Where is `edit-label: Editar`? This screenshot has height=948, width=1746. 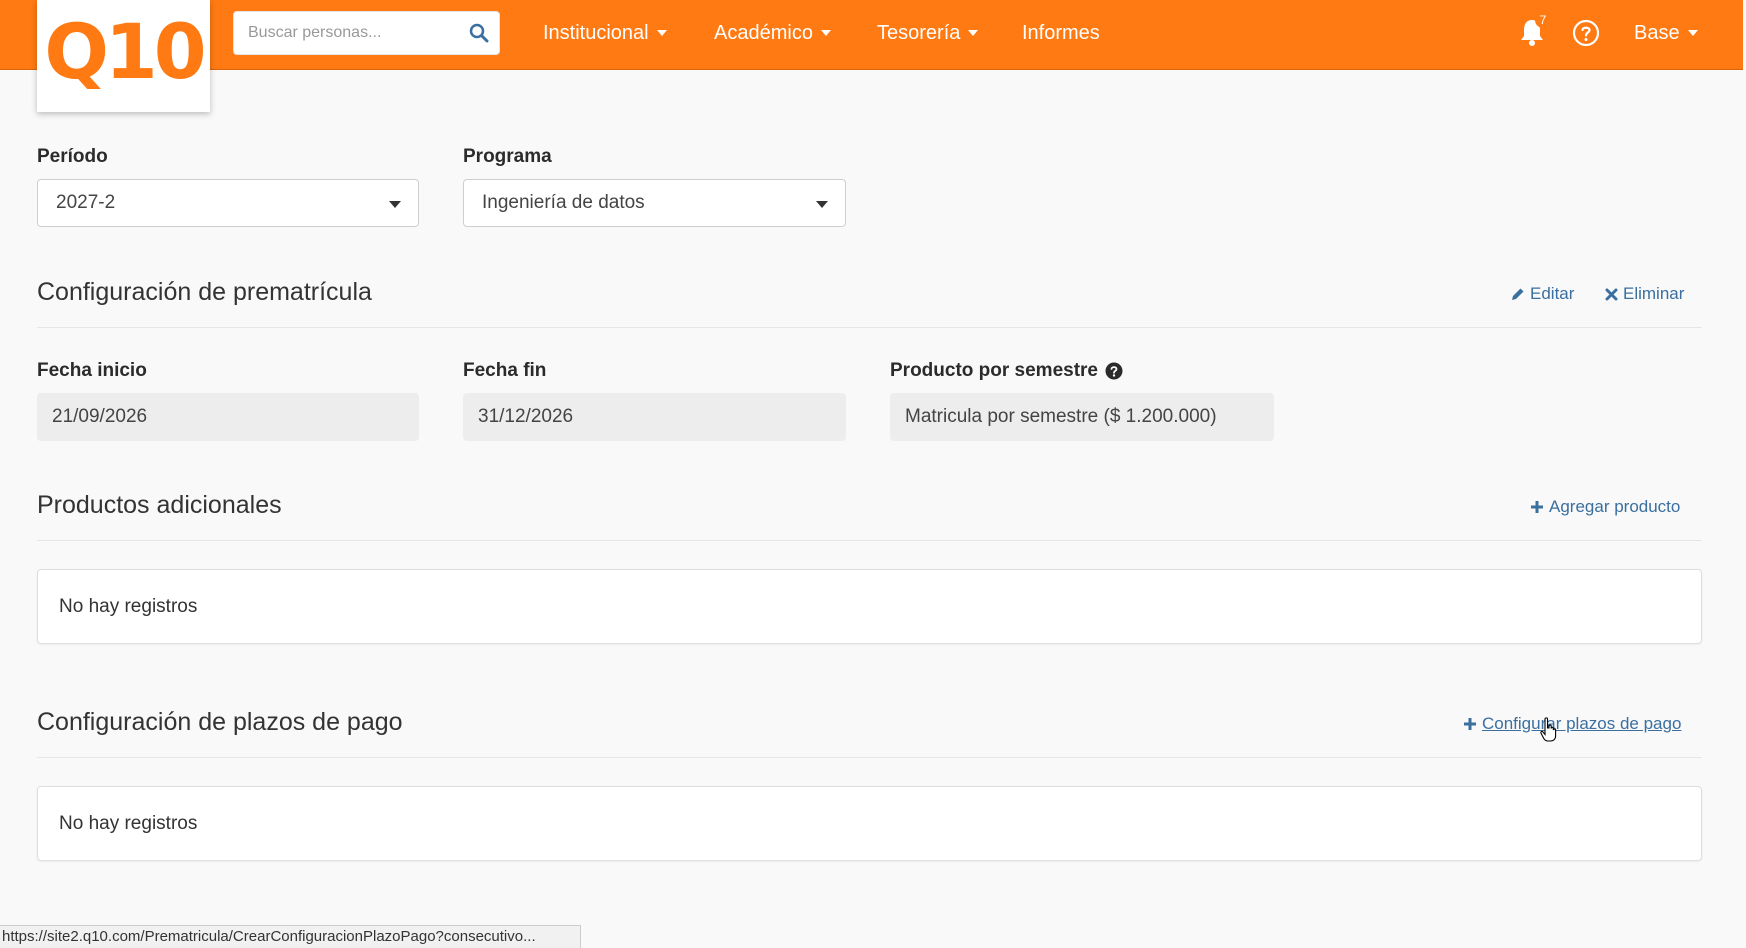
edit-label: Editar is located at coordinates (1552, 293).